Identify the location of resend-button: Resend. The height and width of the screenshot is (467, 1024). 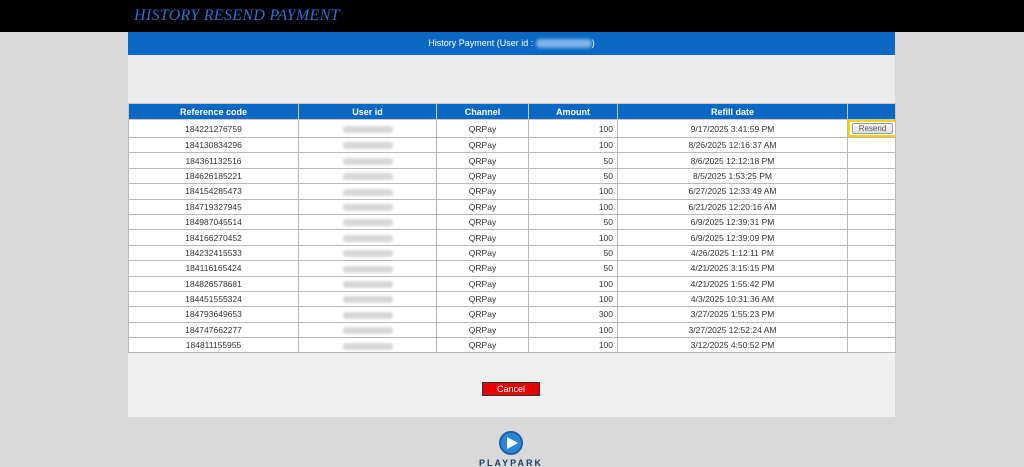
(872, 128).